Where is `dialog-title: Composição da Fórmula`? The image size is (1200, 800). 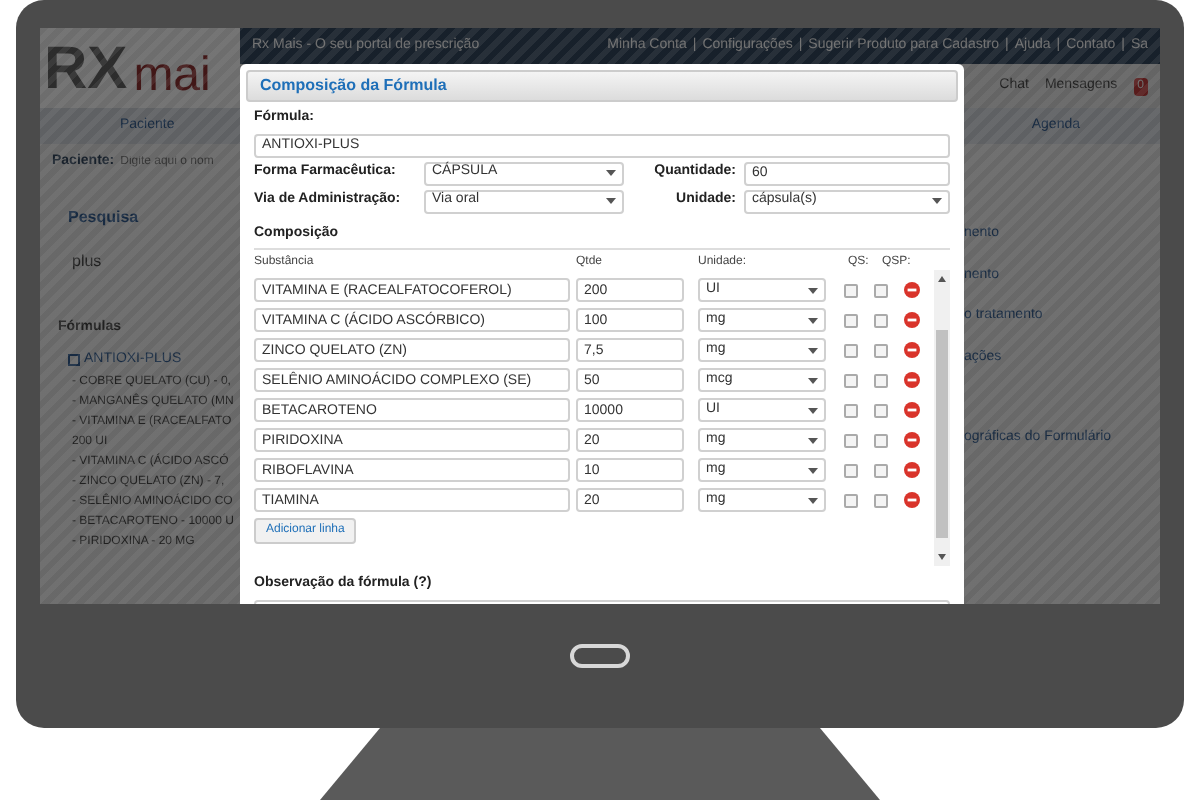
dialog-title: Composição da Fórmula is located at coordinates (353, 86).